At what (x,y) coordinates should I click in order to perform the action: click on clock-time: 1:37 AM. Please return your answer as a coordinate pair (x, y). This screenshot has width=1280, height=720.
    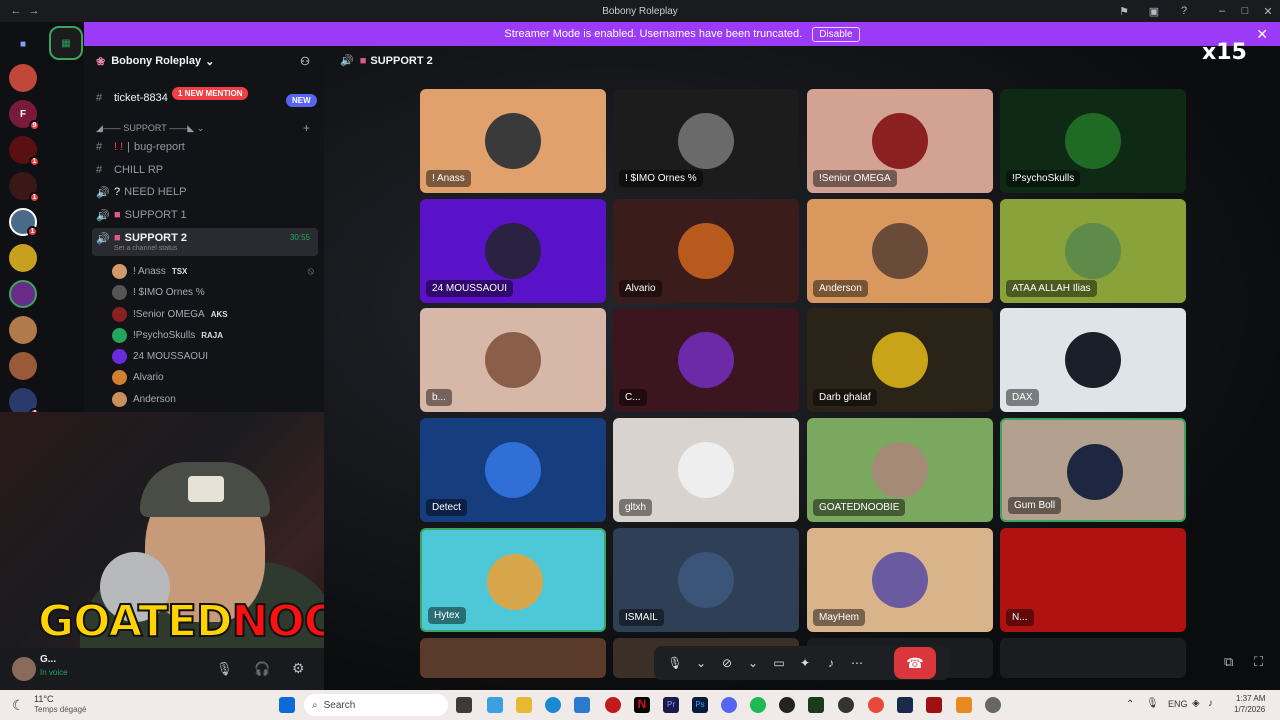
    Looking at the image, I should click on (1250, 698).